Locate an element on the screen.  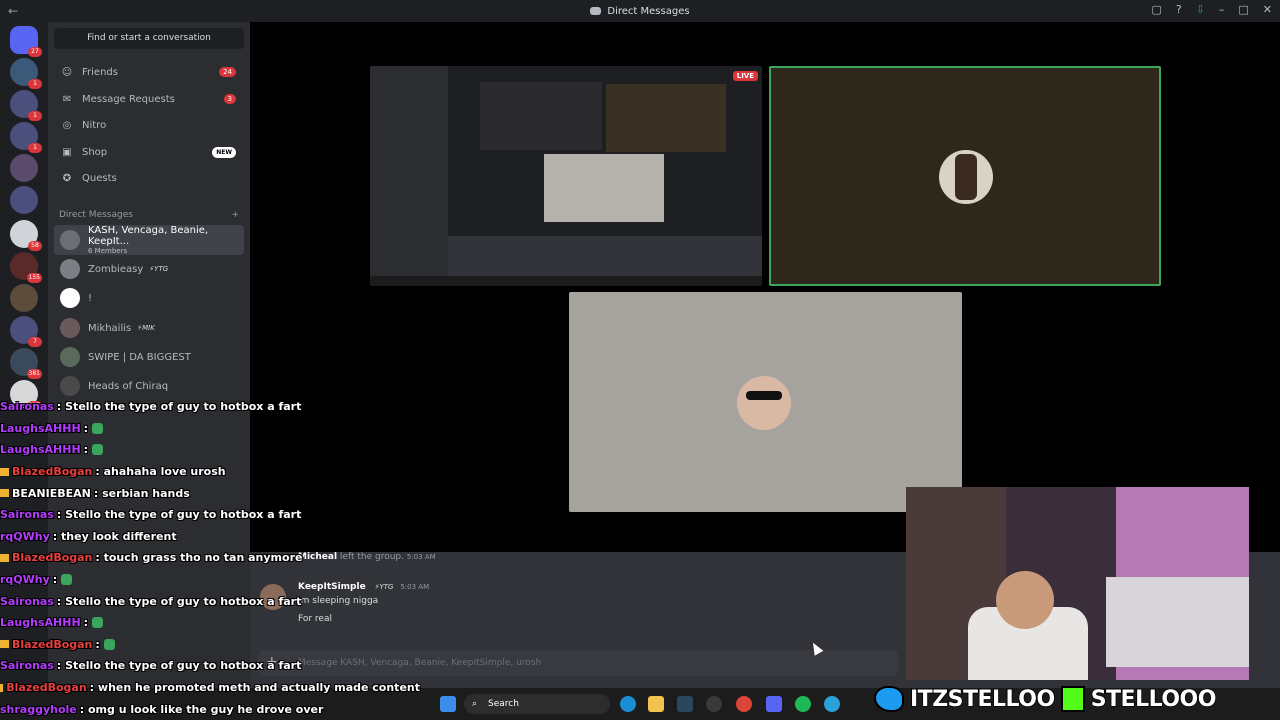
chat-text: : touch grass tho no tan anymore is located at coordinates (199, 558).